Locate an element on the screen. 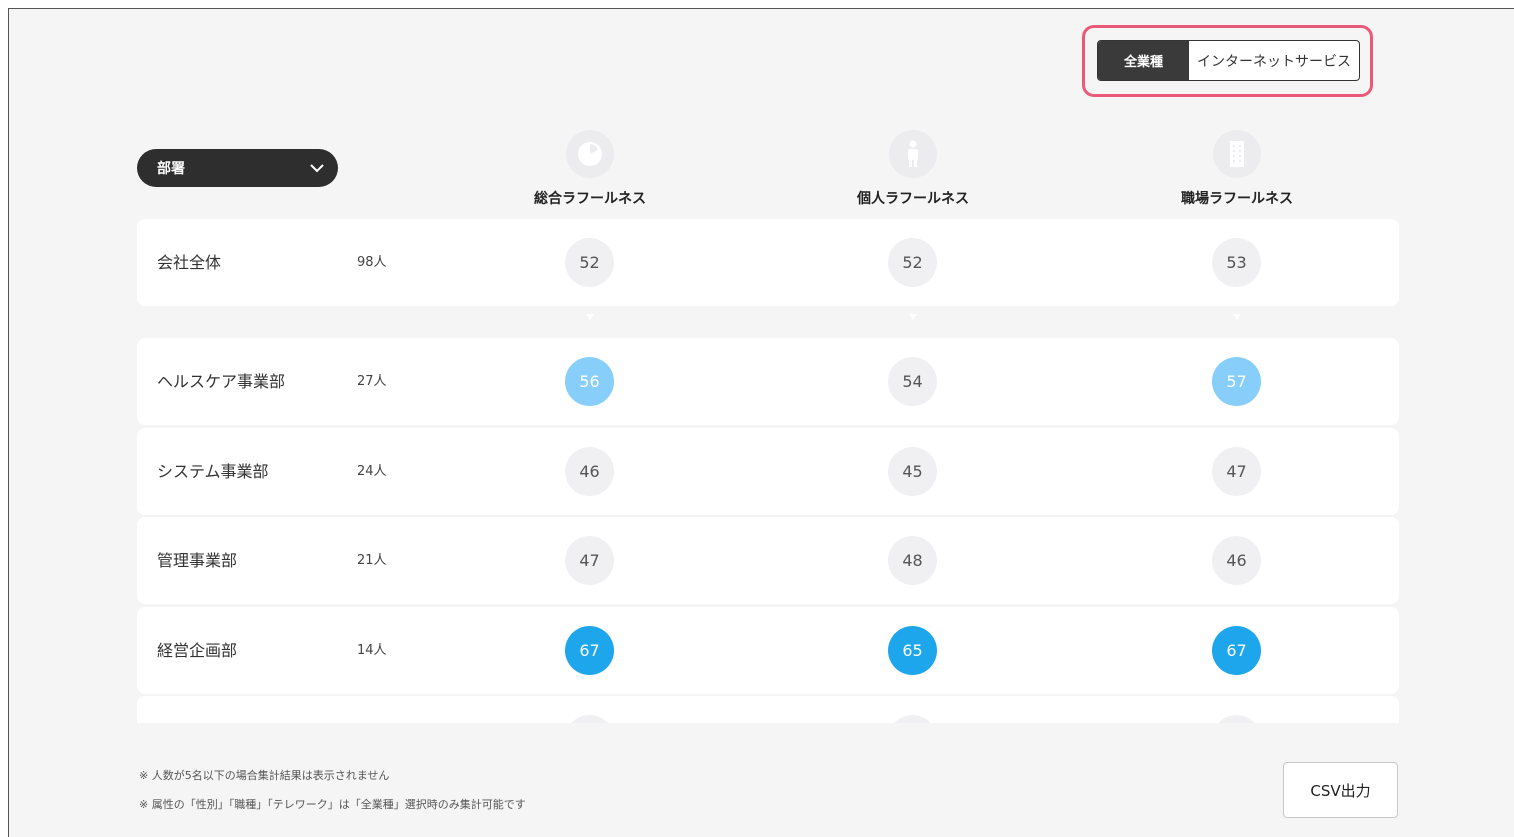  score-total: 67 is located at coordinates (589, 650).